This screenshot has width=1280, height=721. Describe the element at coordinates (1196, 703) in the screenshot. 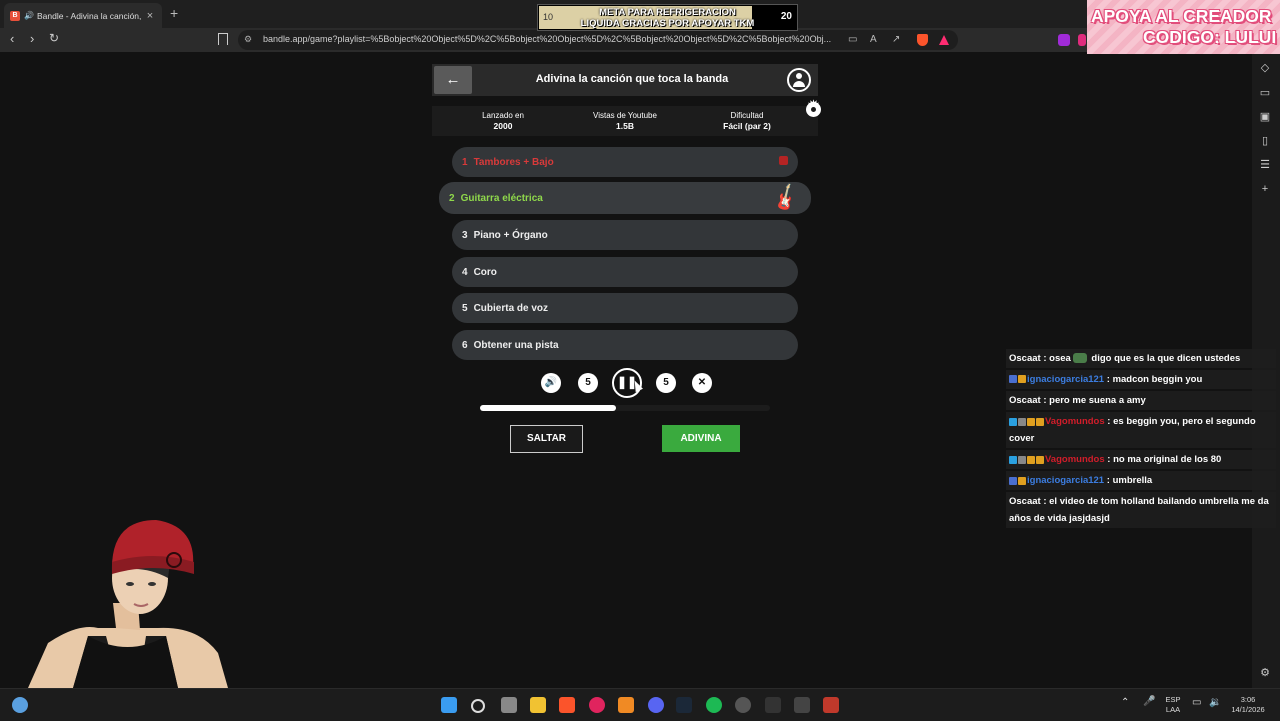

I see `network-icon: ▭` at that location.